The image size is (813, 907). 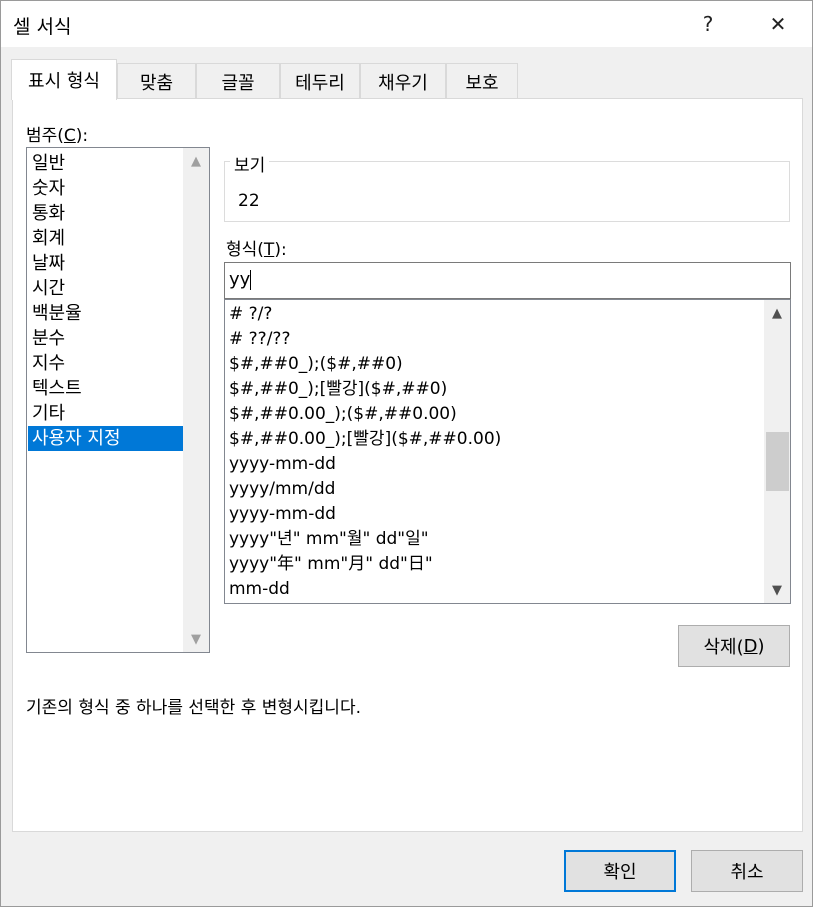 What do you see at coordinates (490, 339) in the screenshot?
I see `list-item: # ??/??` at bounding box center [490, 339].